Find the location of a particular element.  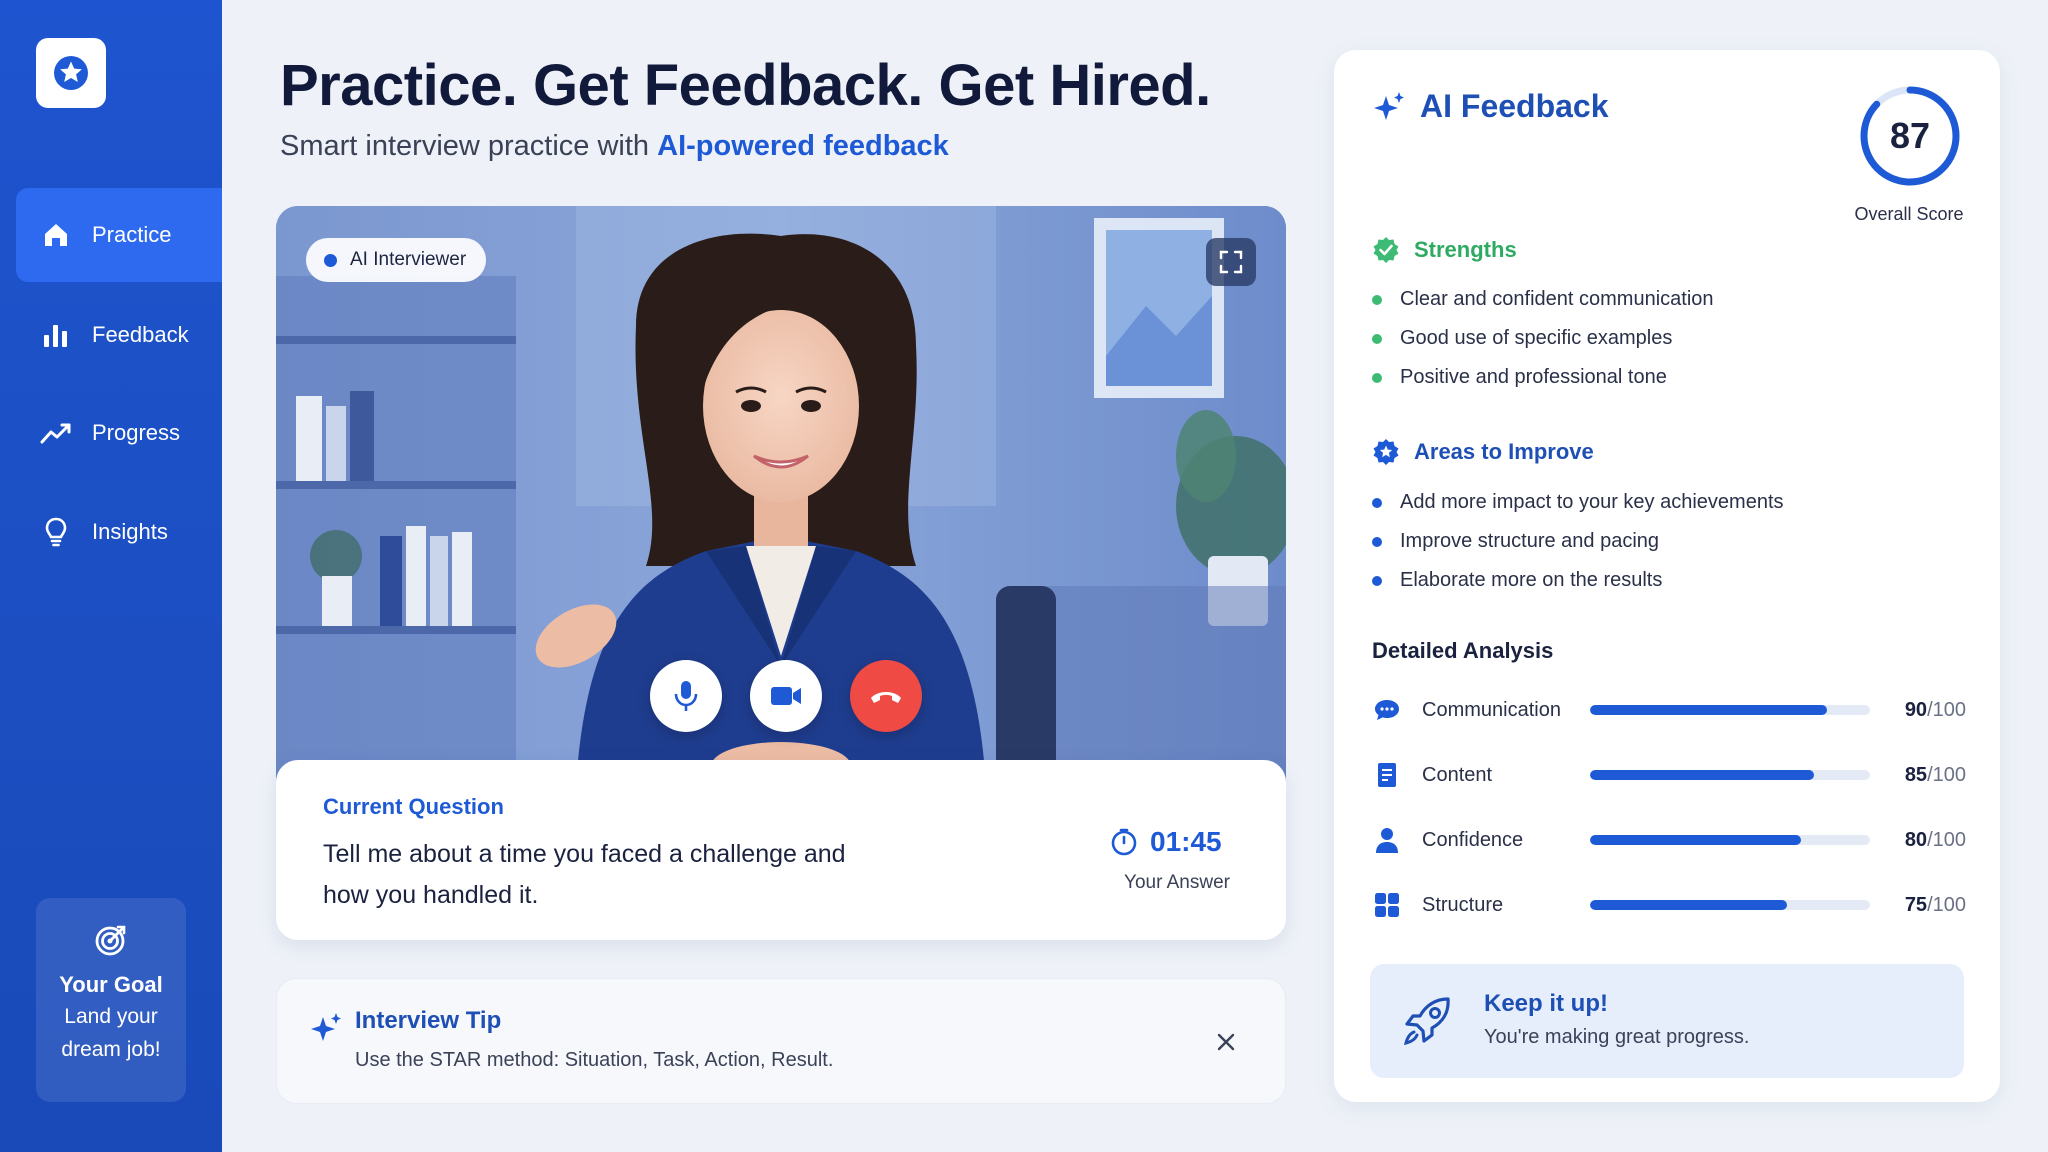

metric-score: 90/100 is located at coordinates (1935, 709).